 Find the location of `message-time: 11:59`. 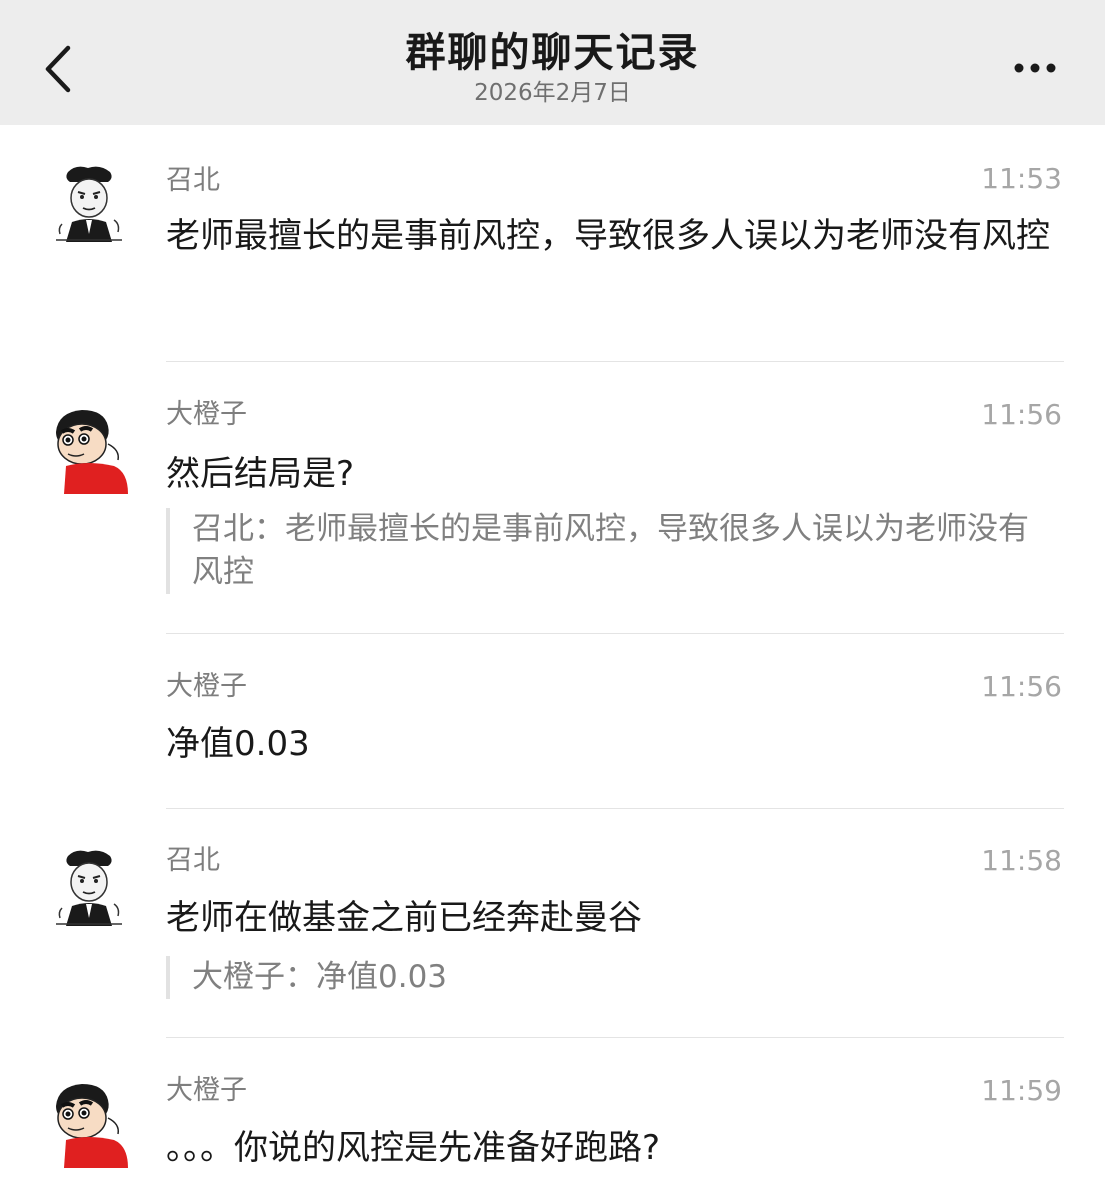

message-time: 11:59 is located at coordinates (1021, 1090).